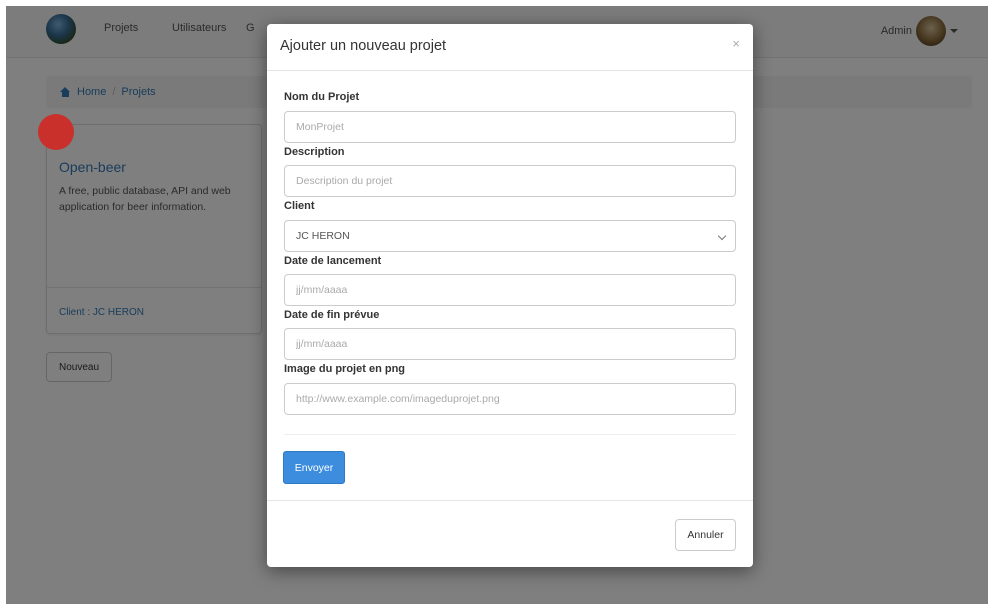 This screenshot has height=604, width=994. Describe the element at coordinates (510, 533) in the screenshot. I see `modal-footer: Annuler` at that location.